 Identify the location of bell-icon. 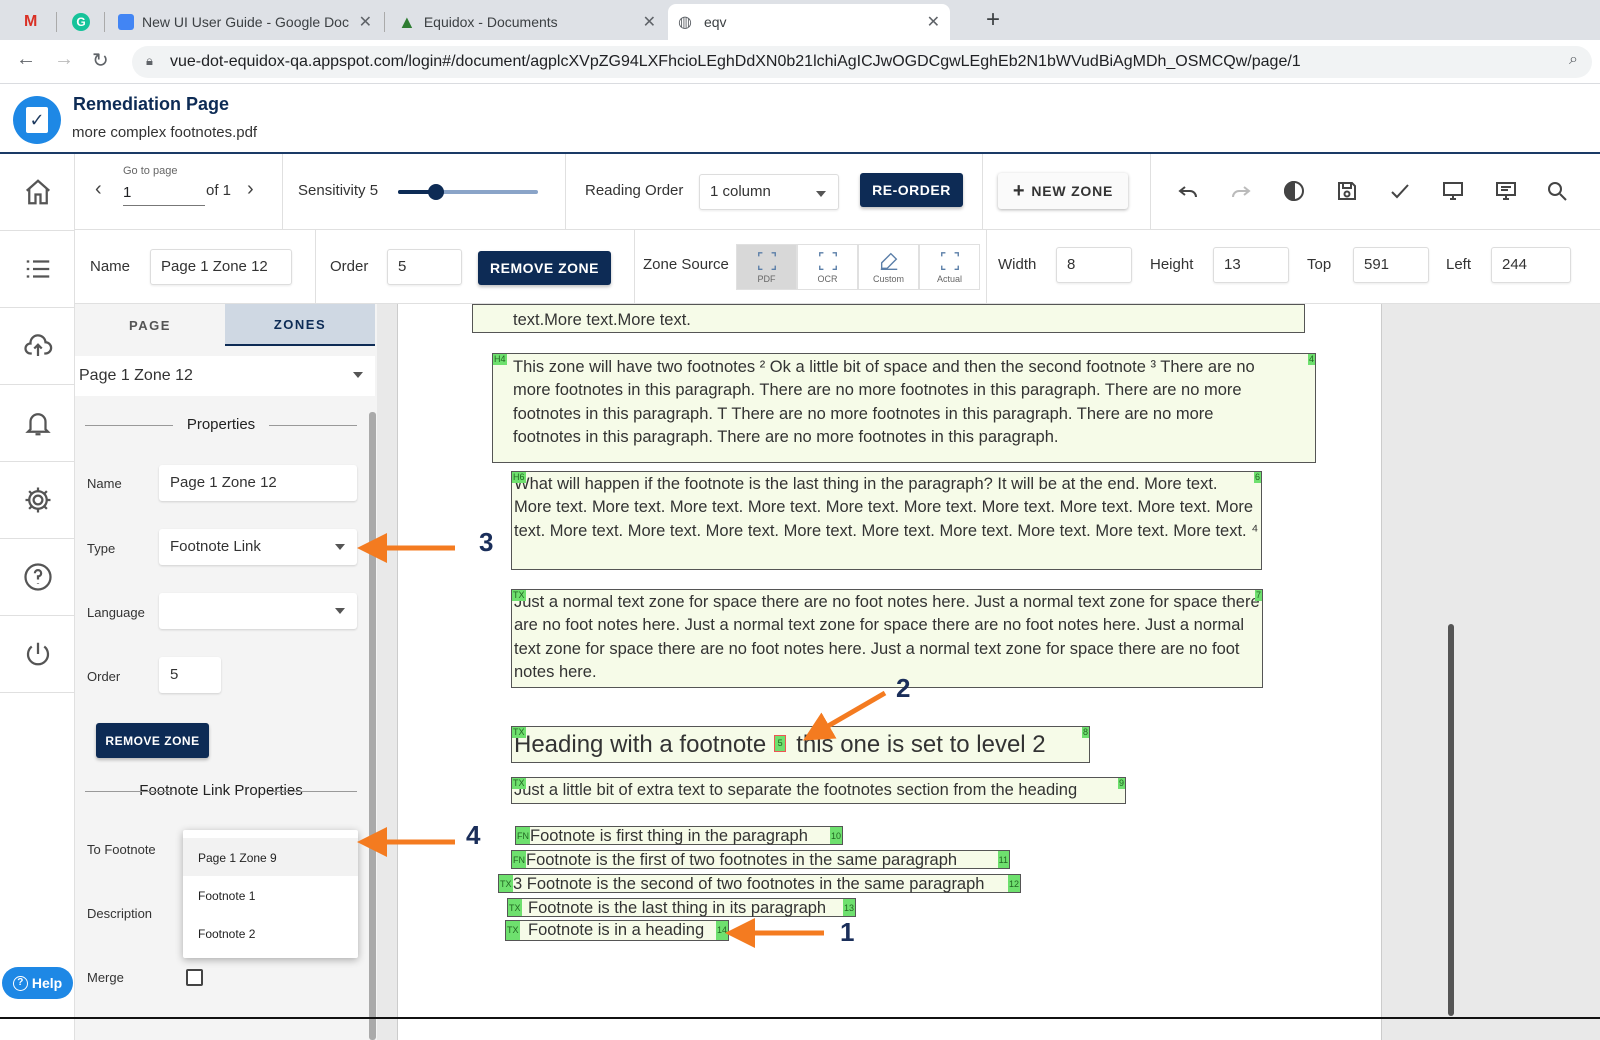
(37, 424).